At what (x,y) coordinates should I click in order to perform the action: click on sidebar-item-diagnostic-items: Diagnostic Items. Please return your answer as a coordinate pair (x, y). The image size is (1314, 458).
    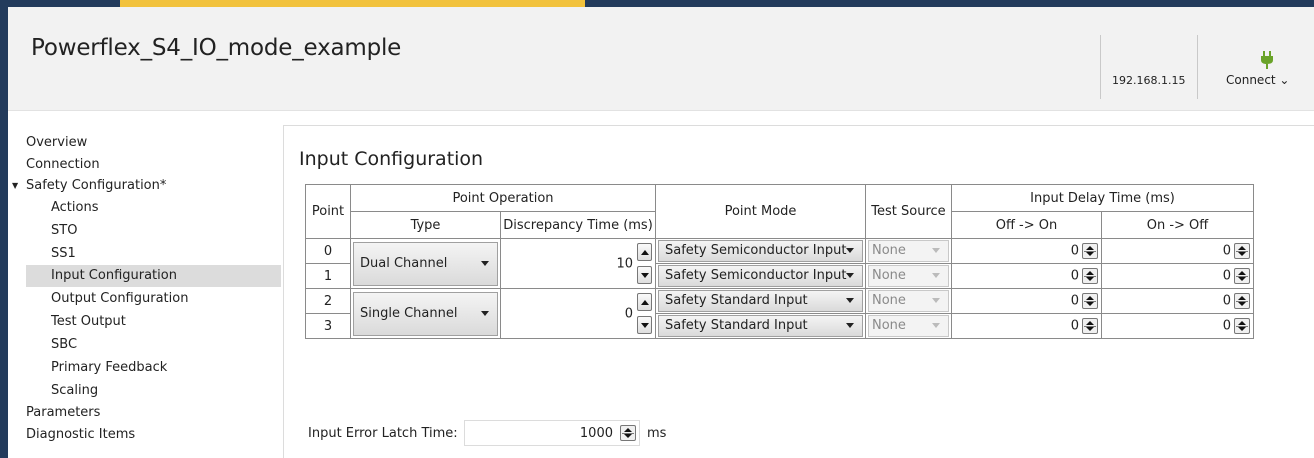
    Looking at the image, I should click on (80, 435).